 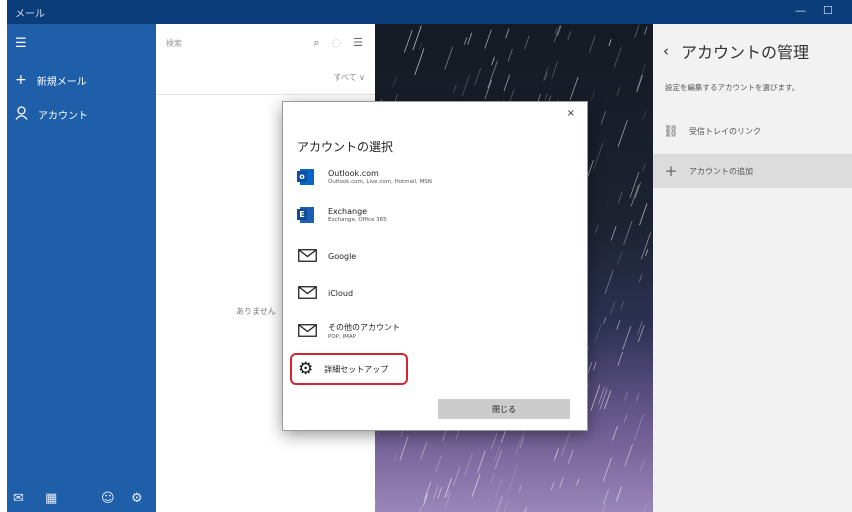 I want to click on sync-icon: ◌, so click(x=337, y=43).